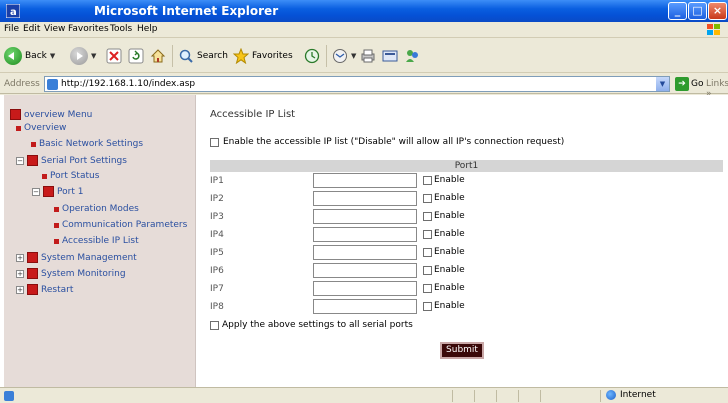 The width and height of the screenshot is (728, 403). I want to click on minimize-button: _, so click(677, 11).